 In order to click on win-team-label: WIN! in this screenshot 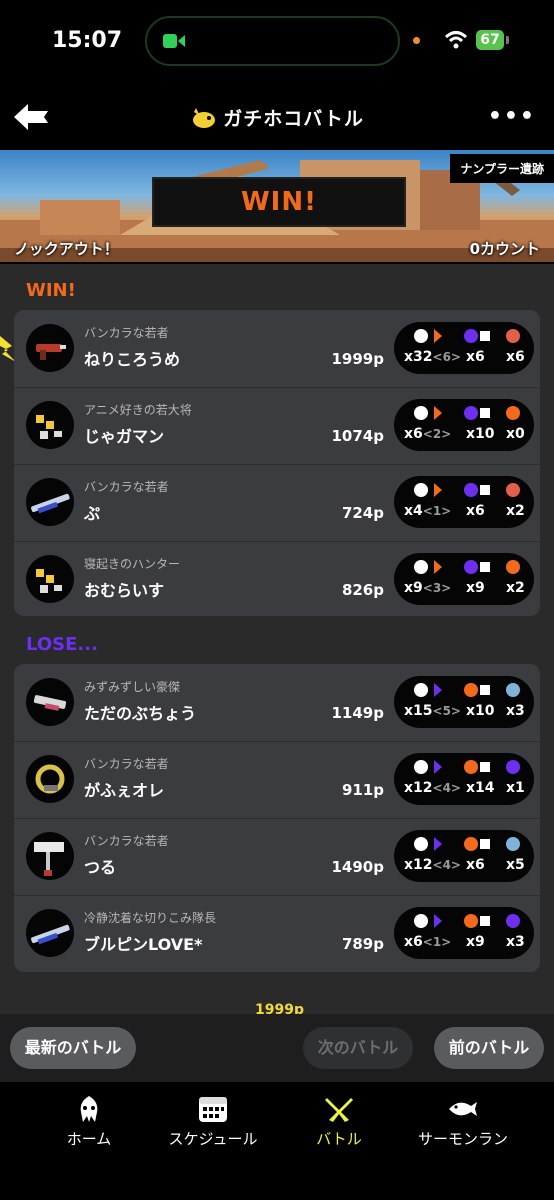, I will do `click(51, 290)`.